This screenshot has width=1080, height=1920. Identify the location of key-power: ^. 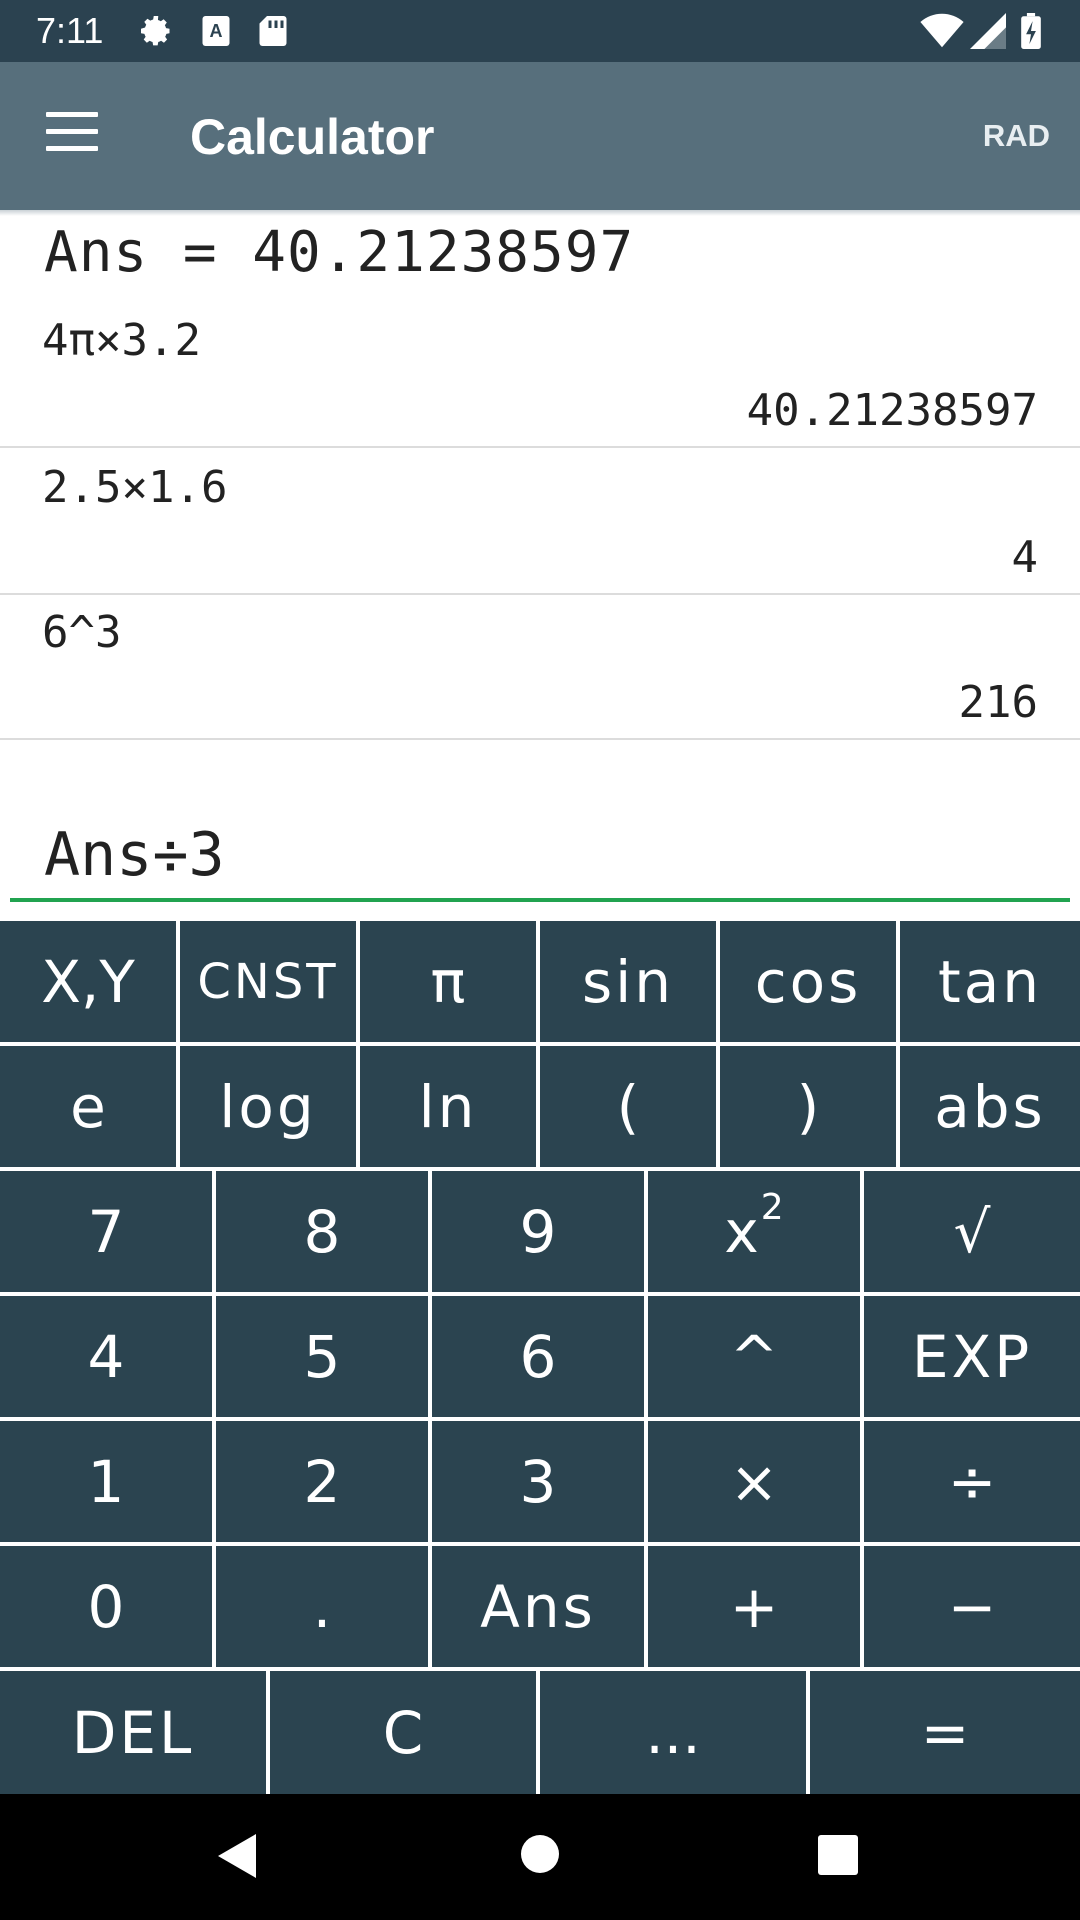
(754, 1356).